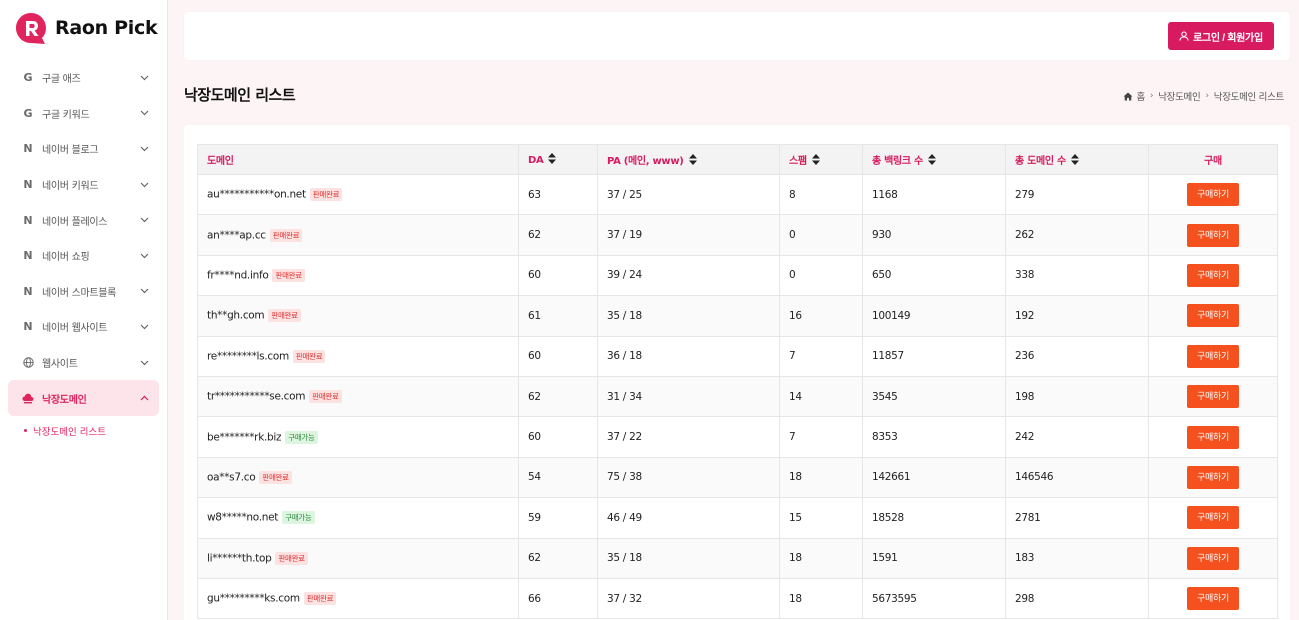 The height and width of the screenshot is (620, 1299). What do you see at coordinates (236, 235) in the screenshot?
I see `domain-name: an****ap.cc` at bounding box center [236, 235].